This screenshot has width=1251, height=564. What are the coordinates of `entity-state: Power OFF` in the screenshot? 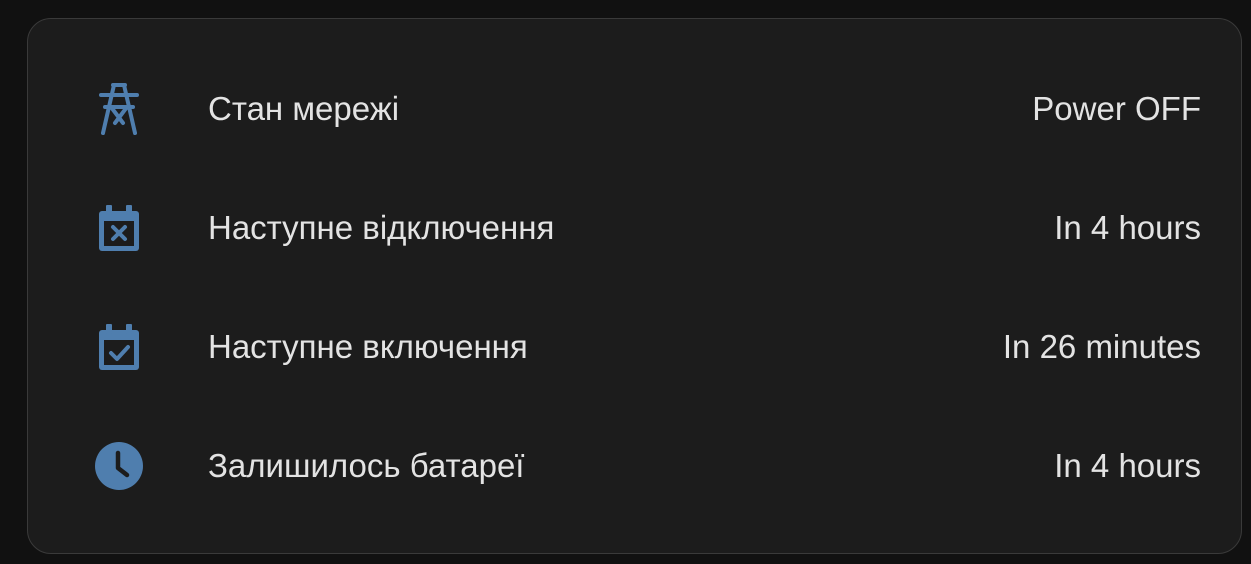 It's located at (1116, 108).